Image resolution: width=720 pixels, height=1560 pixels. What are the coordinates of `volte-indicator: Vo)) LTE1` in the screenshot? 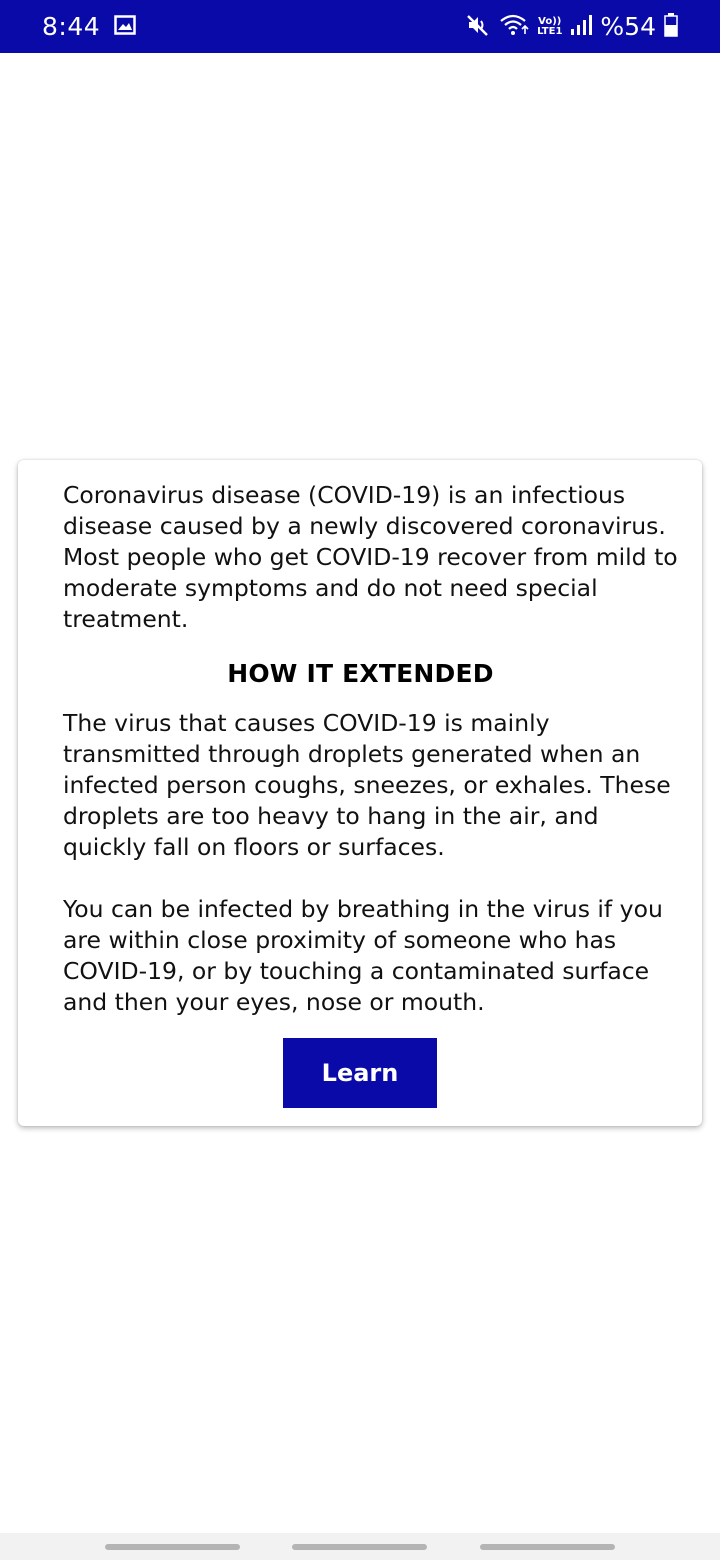 It's located at (550, 26).